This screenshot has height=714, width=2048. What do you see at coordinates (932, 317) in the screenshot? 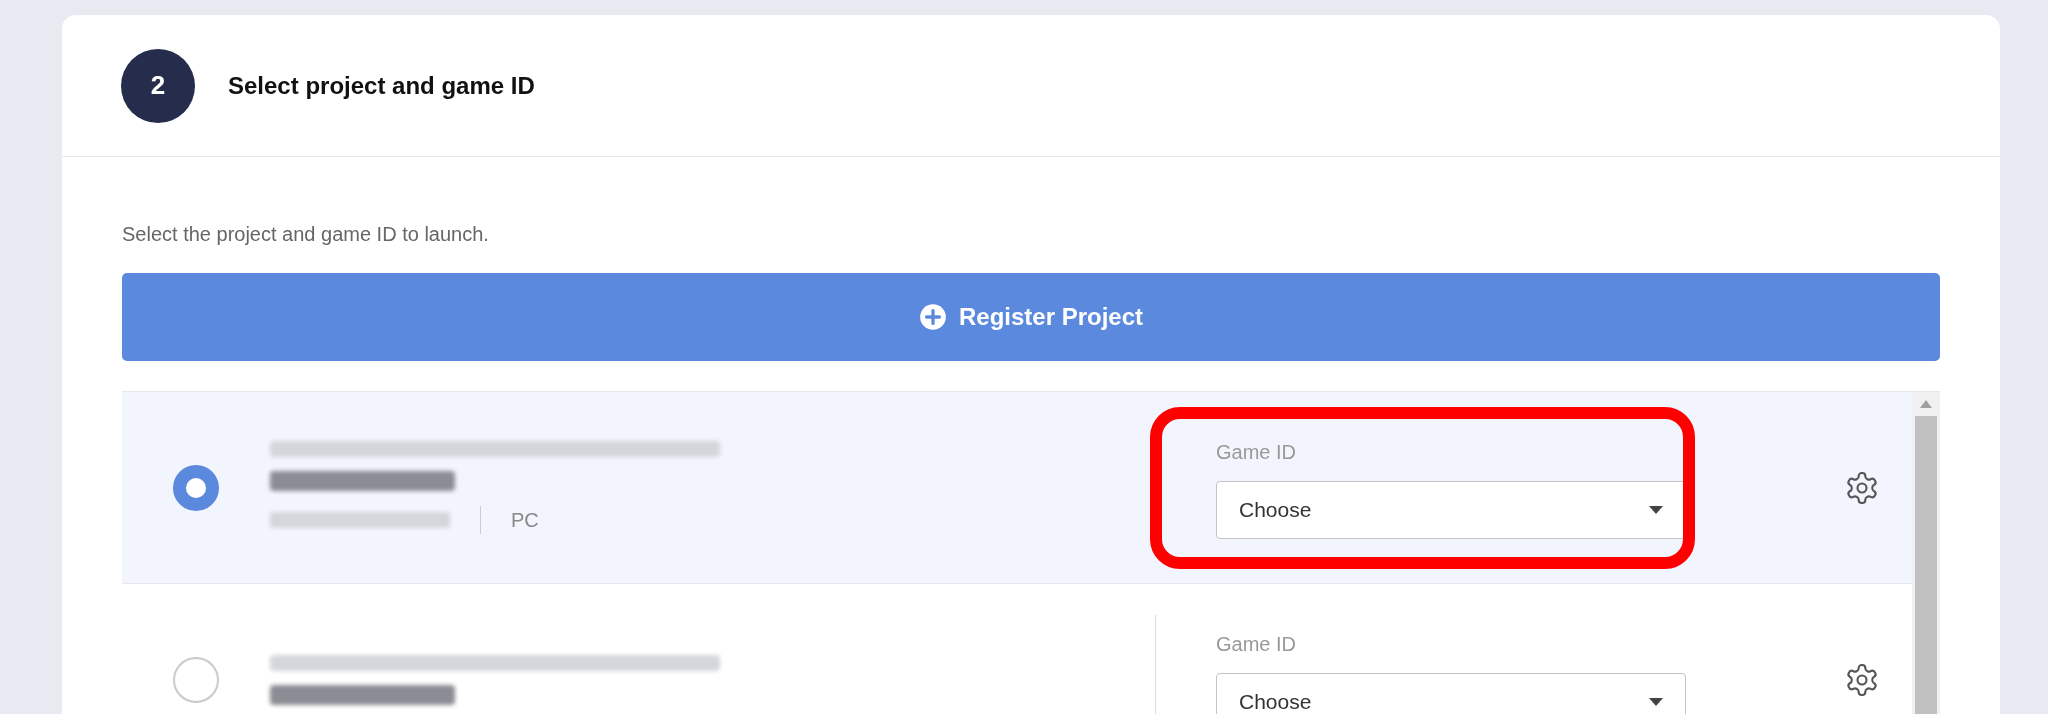
I see `plus-circle-icon` at bounding box center [932, 317].